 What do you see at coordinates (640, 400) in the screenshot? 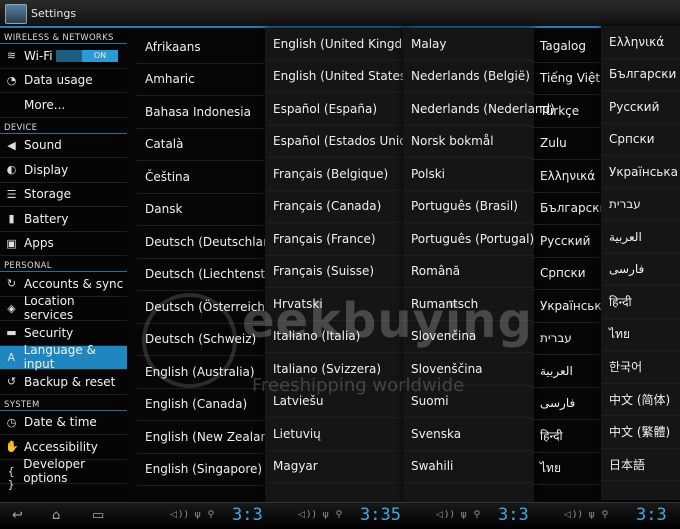
I see `language-option: 中文 (简体)` at bounding box center [640, 400].